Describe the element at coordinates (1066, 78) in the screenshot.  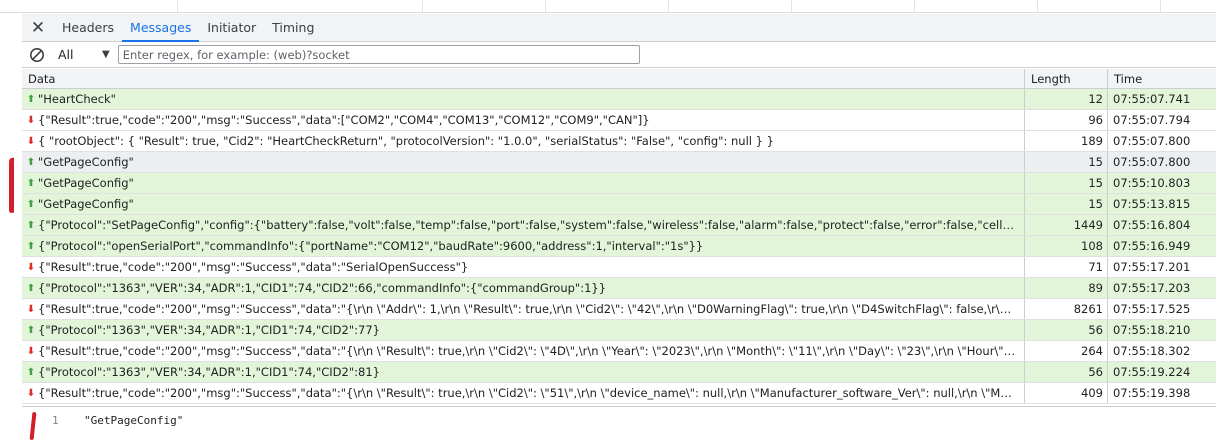
I see `column-header-length: Length` at that location.